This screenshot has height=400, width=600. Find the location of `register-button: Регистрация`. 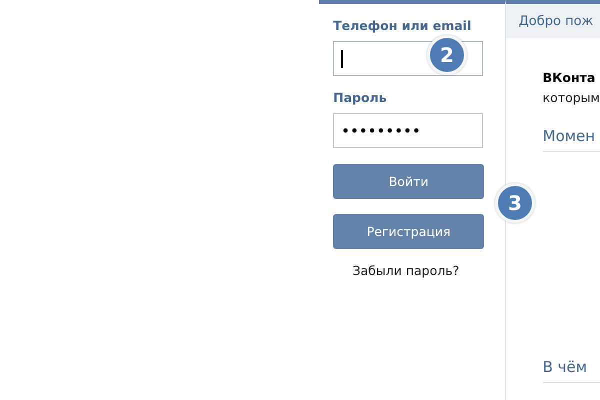

register-button: Регистрация is located at coordinates (408, 231).